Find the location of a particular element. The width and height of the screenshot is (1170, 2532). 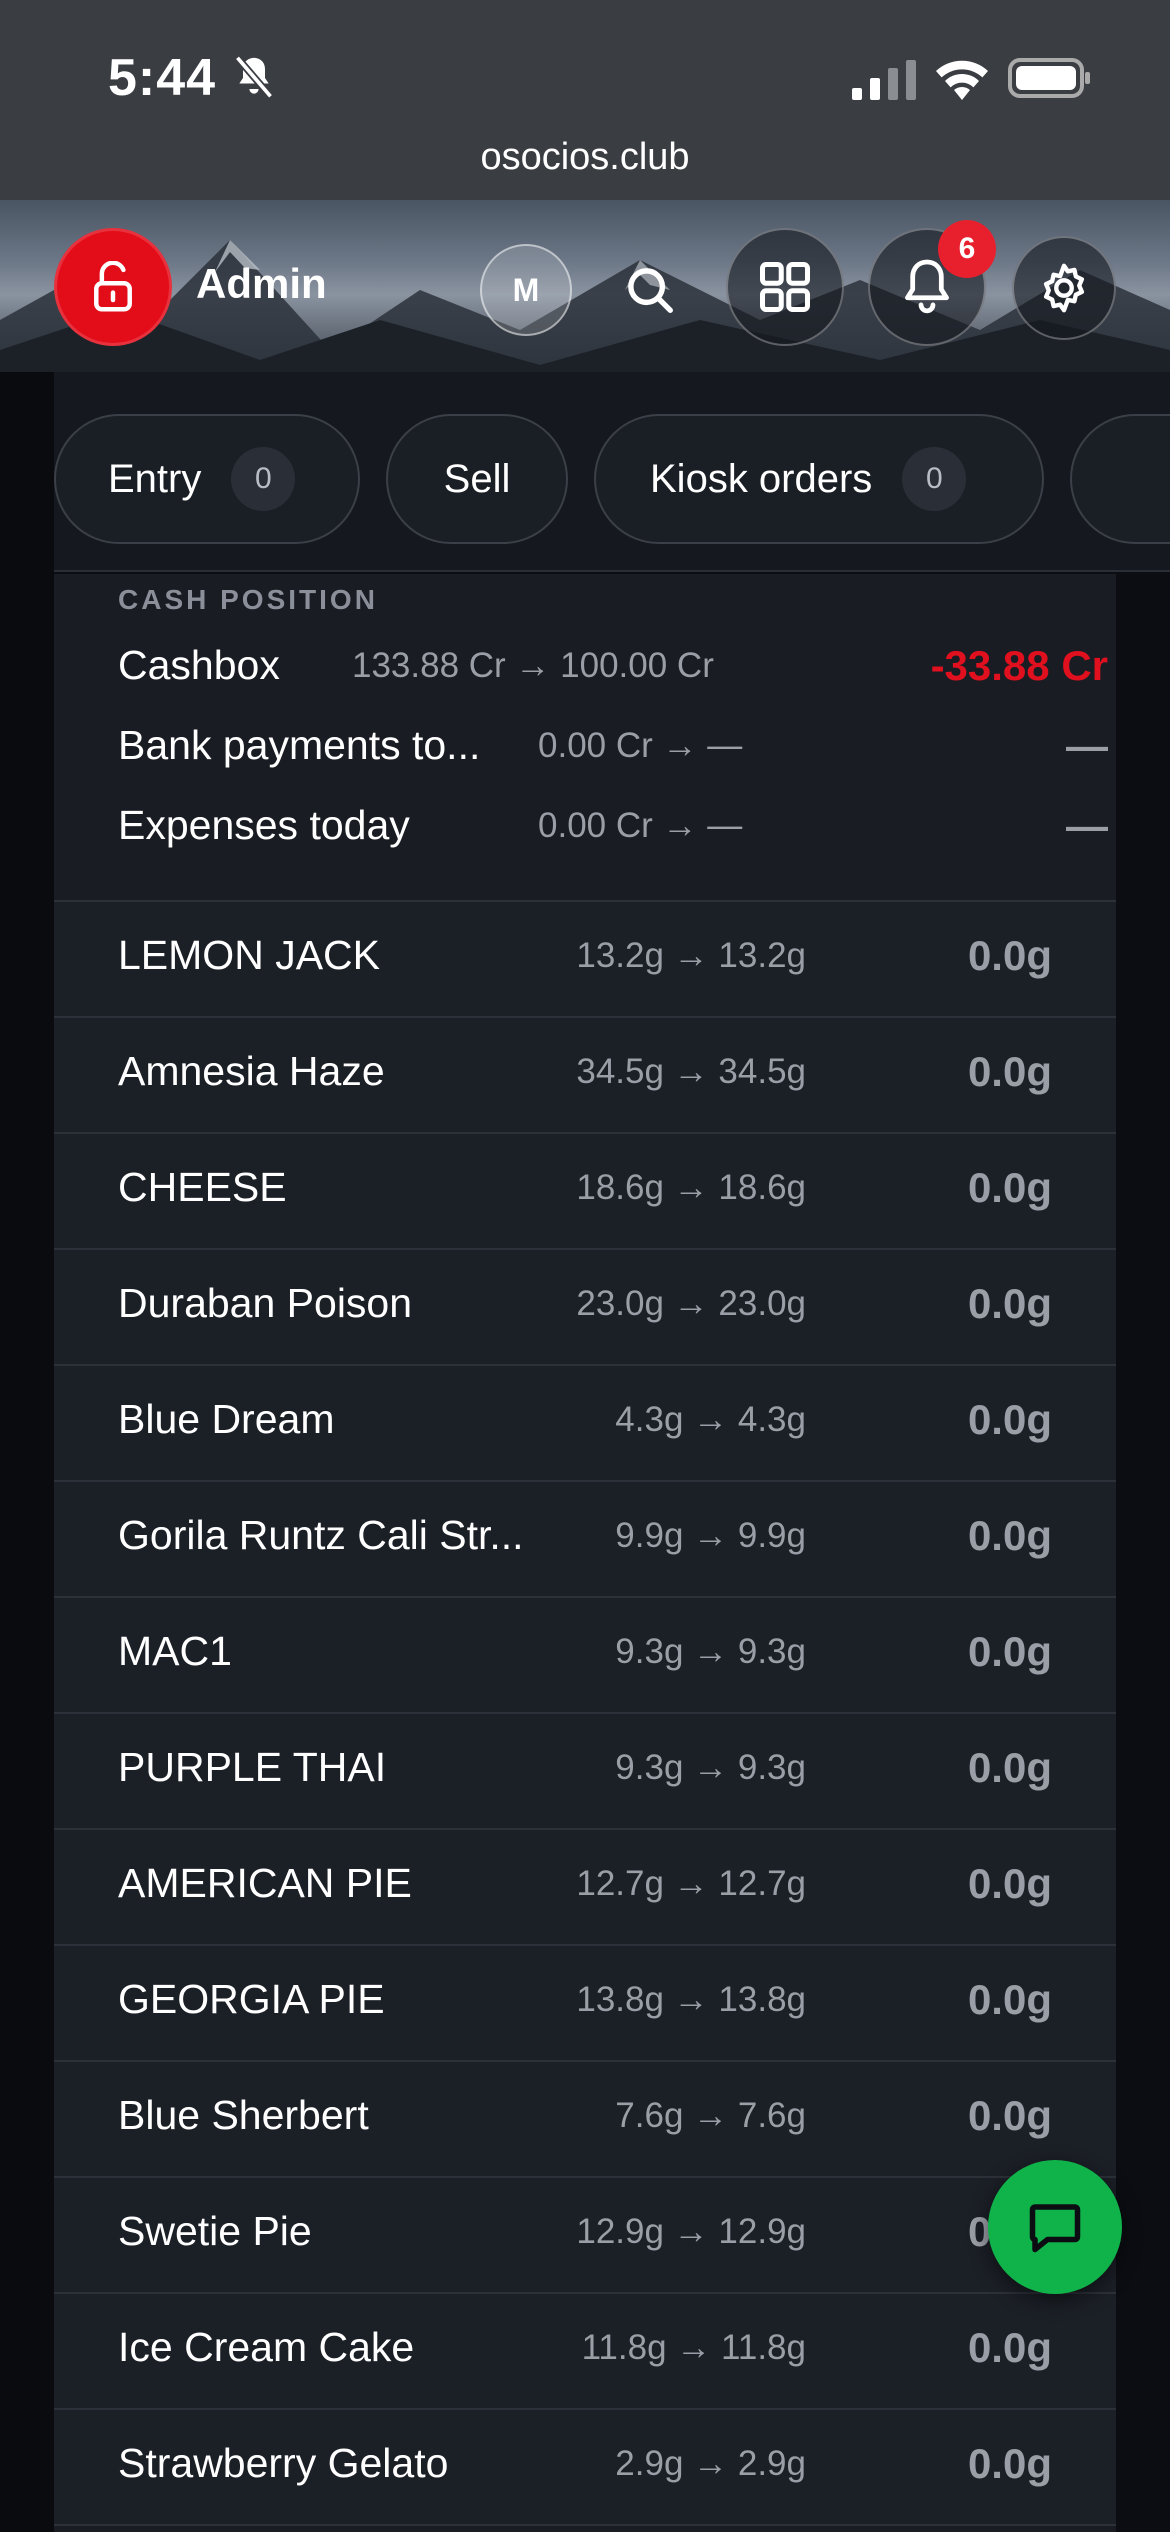

product-name: Swetie Pie is located at coordinates (215, 2231).